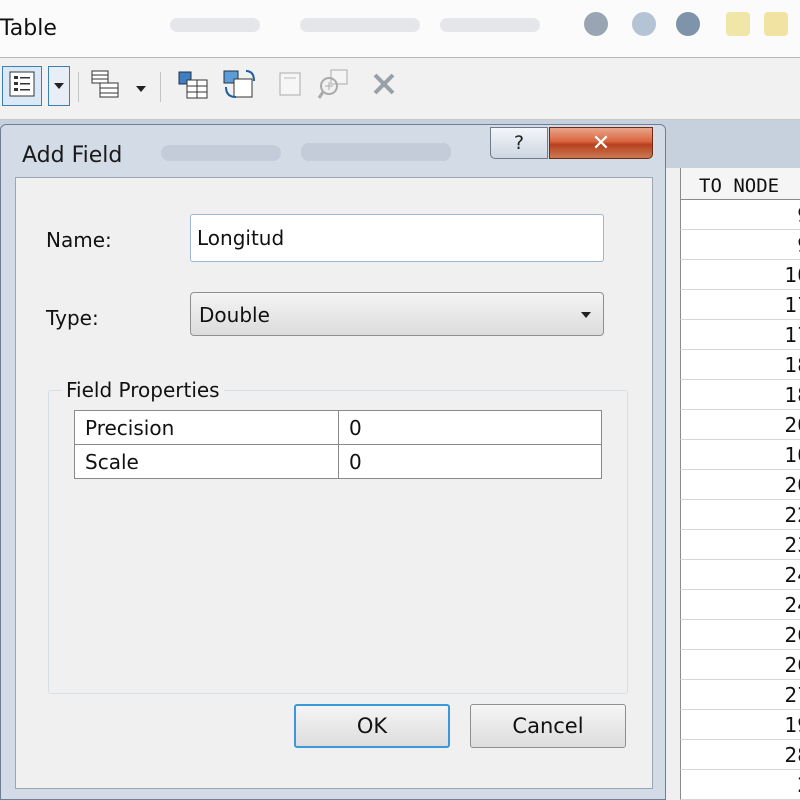  Describe the element at coordinates (470, 427) in the screenshot. I see `property-value-precision: 0` at that location.